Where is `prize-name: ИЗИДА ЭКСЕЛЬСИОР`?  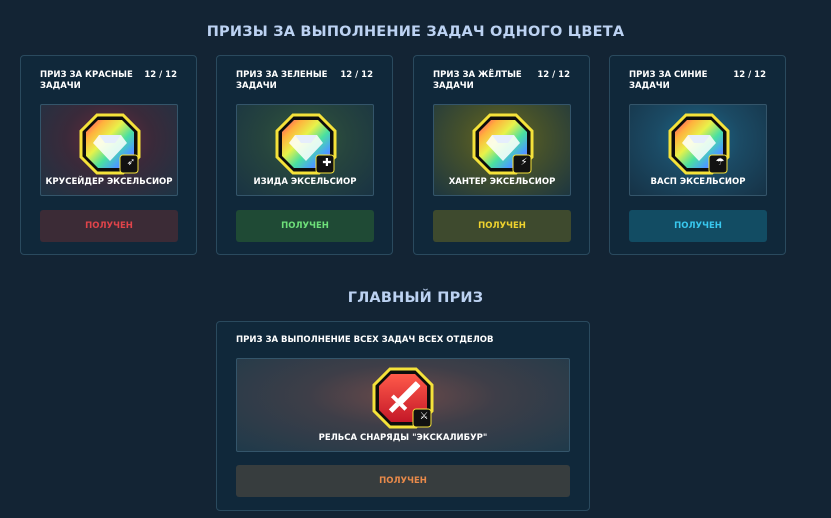
prize-name: ИЗИДА ЭКСЕЛЬСИОР is located at coordinates (305, 182).